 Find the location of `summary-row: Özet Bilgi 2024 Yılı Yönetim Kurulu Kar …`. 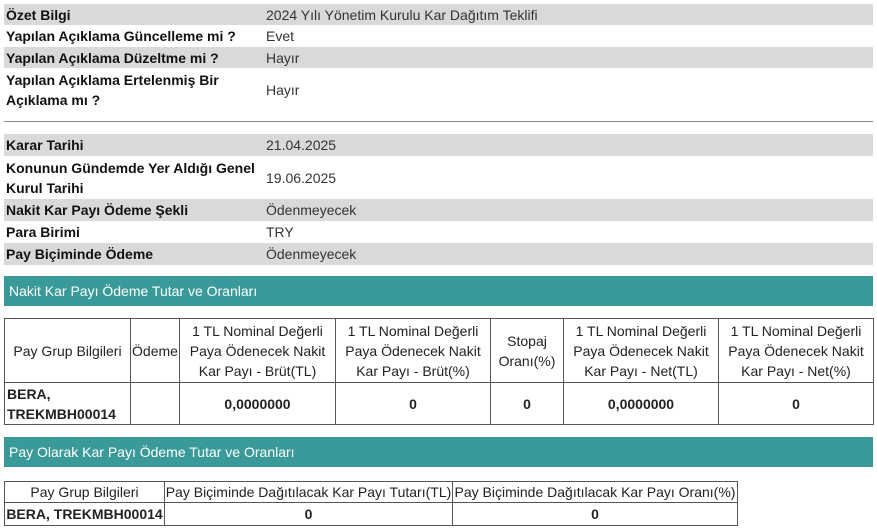

summary-row: Özet Bilgi 2024 Yılı Yönetim Kurulu Kar … is located at coordinates (438, 14).